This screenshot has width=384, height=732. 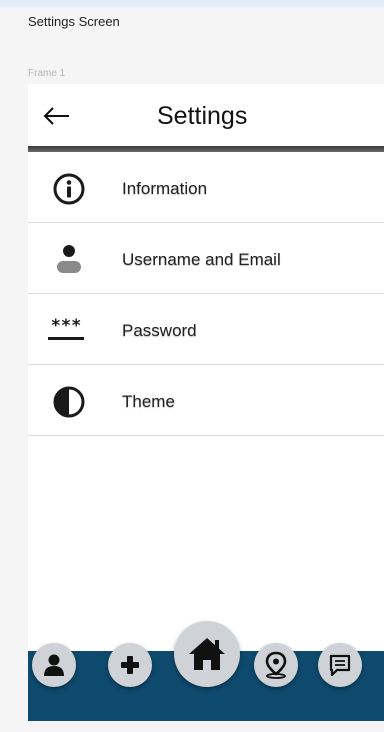 I want to click on settings-item-label: Theme, so click(x=148, y=401).